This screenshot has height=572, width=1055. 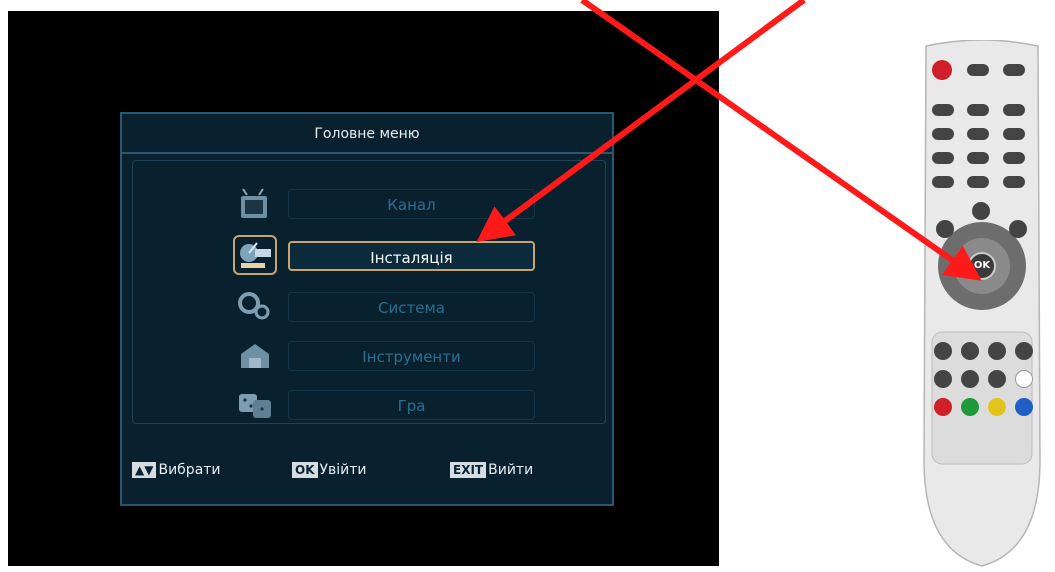 What do you see at coordinates (255, 255) in the screenshot?
I see `satellite-icon` at bounding box center [255, 255].